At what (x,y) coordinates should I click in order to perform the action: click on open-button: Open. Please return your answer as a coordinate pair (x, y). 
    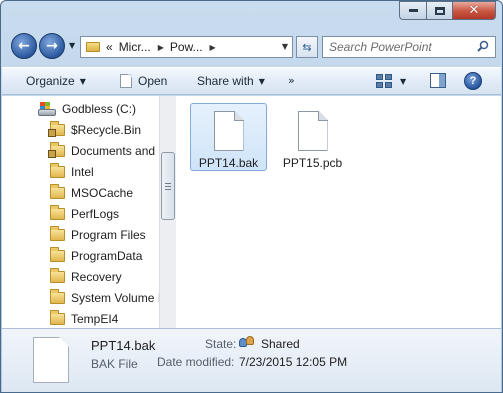
    Looking at the image, I should click on (143, 81).